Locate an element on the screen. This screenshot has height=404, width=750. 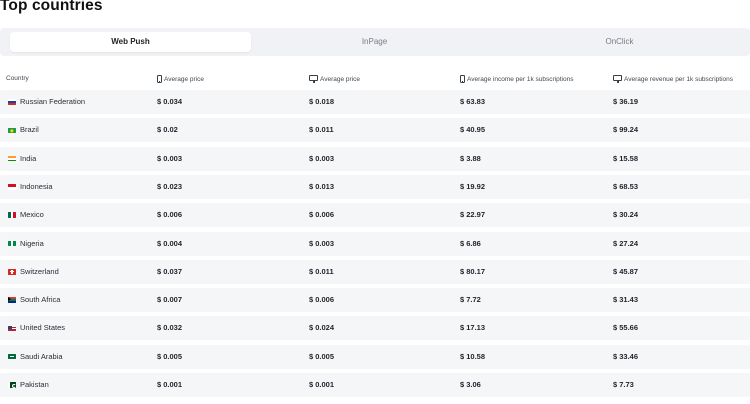
column-header-mobile-income: Average income per 1k subscriptions is located at coordinates (516, 79).